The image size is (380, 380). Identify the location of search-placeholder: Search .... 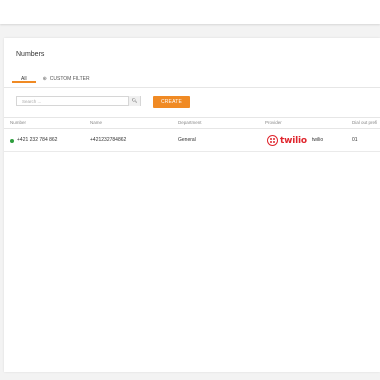
(32, 101).